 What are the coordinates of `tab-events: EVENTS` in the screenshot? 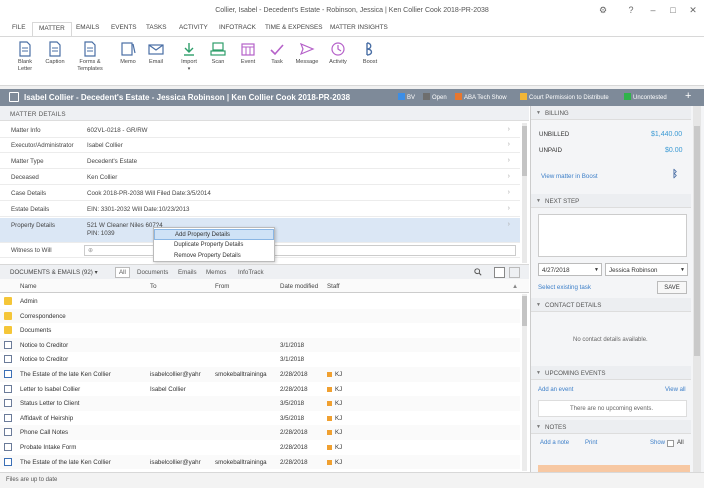 It's located at (124, 27).